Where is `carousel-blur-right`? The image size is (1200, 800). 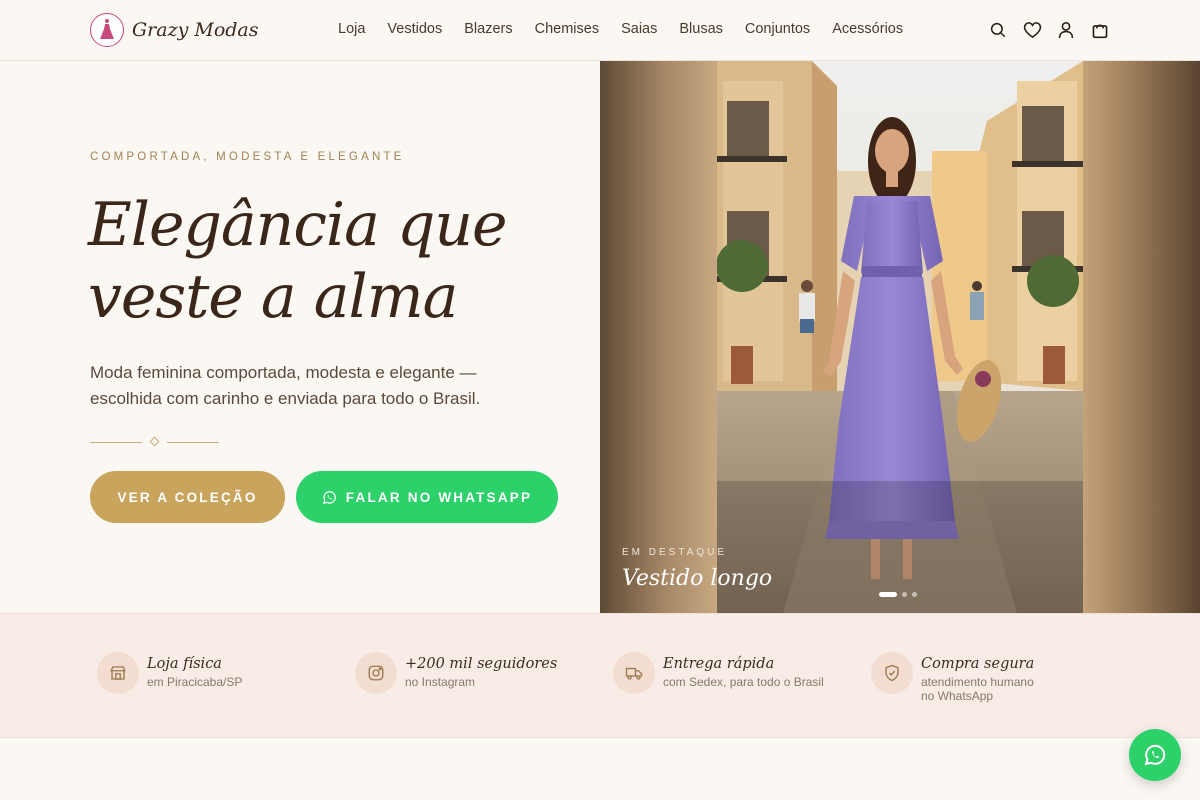 carousel-blur-right is located at coordinates (1141, 337).